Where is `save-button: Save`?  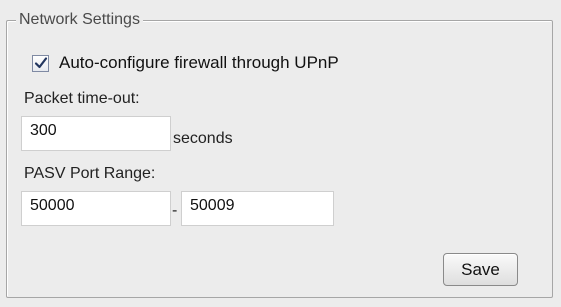 save-button: Save is located at coordinates (480, 269).